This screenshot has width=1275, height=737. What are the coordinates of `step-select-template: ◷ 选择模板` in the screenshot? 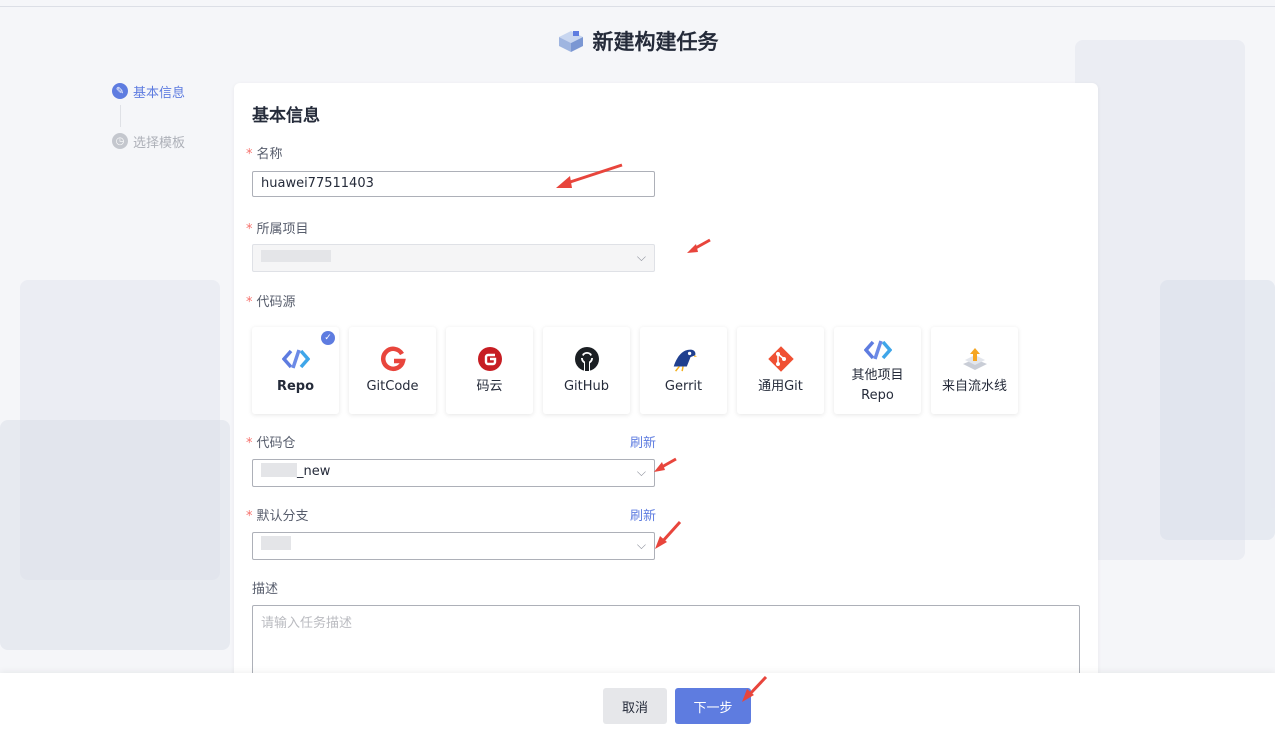 It's located at (149, 141).